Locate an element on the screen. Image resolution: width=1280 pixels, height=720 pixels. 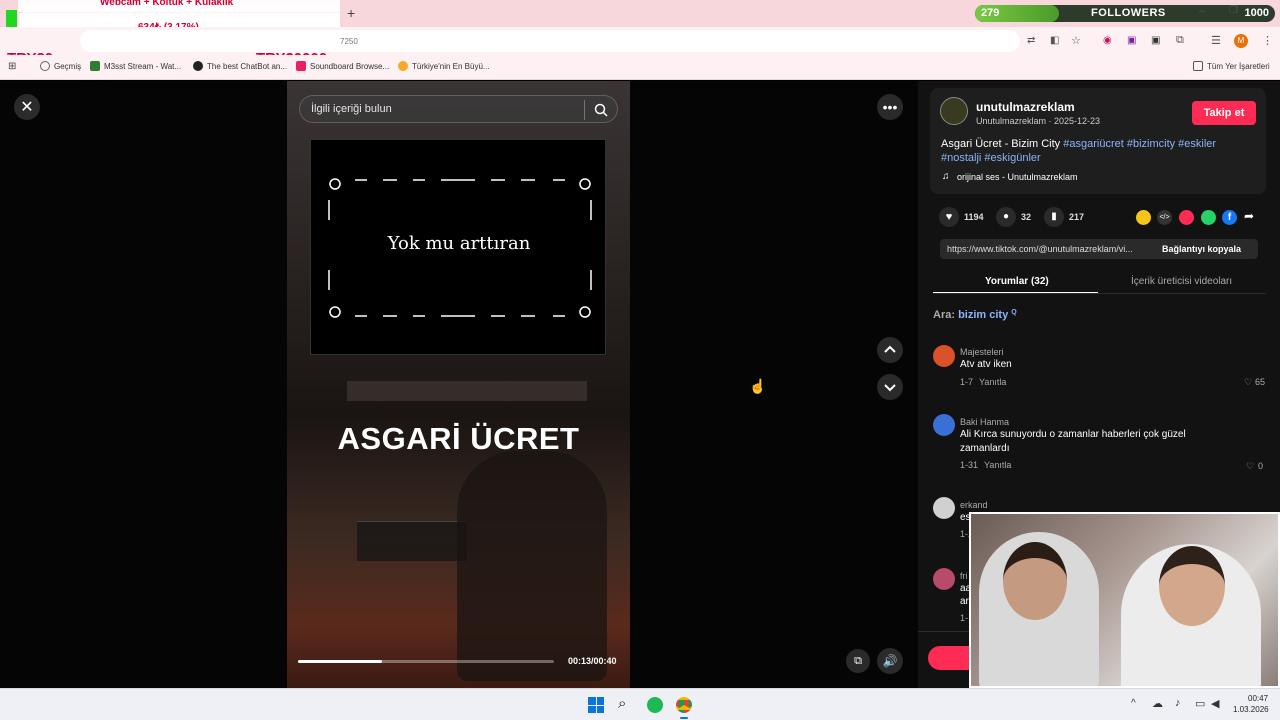
extension-purple-icon: ▣ is located at coordinates (1131, 40).